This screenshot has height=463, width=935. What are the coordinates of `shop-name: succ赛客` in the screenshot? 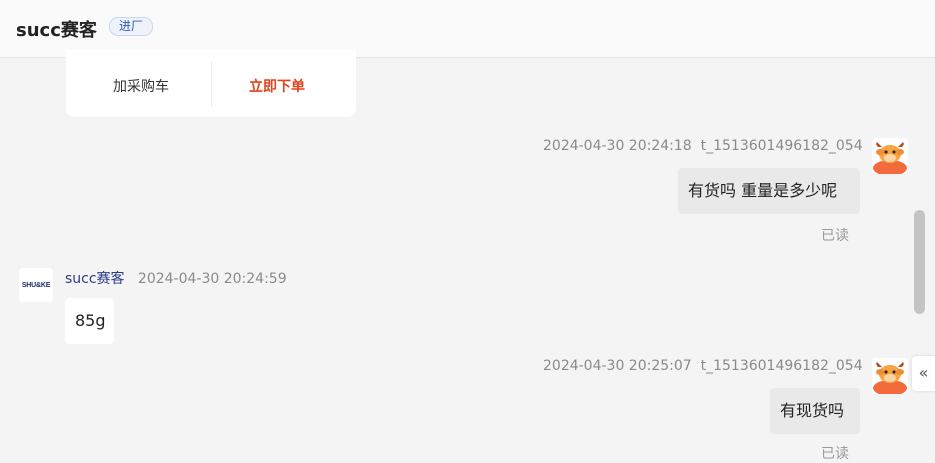 It's located at (56, 29).